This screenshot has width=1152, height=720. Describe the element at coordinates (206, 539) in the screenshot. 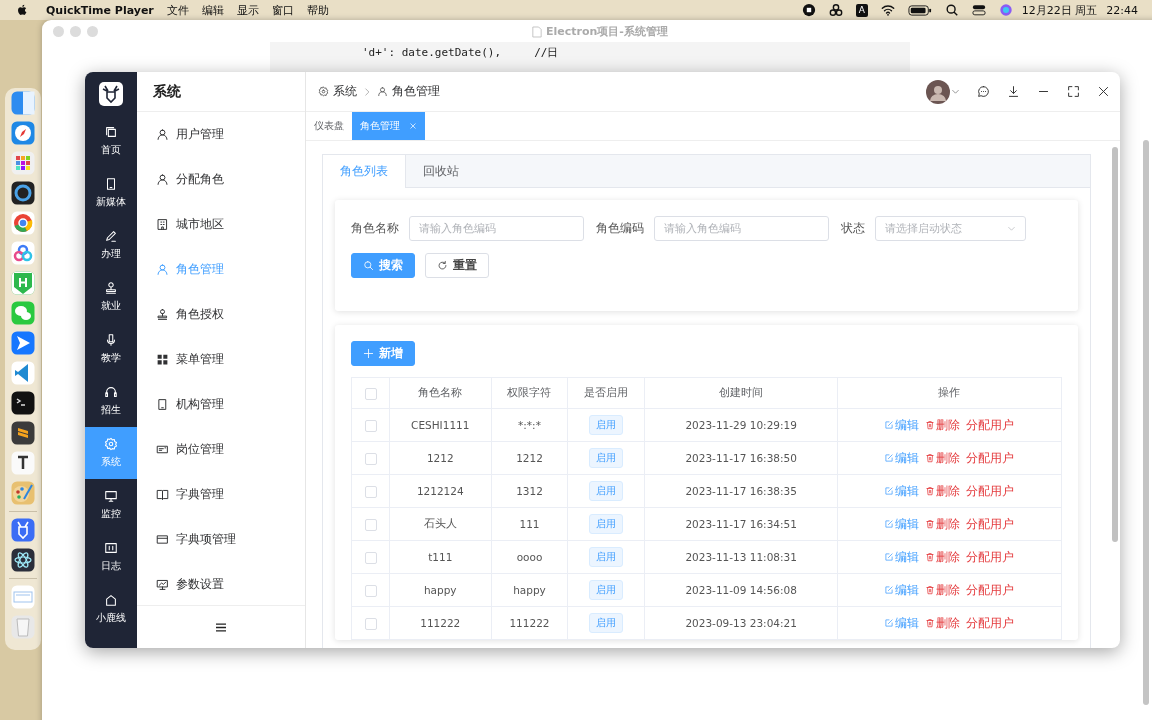

I see `menu-item-label: 字典项管理` at that location.